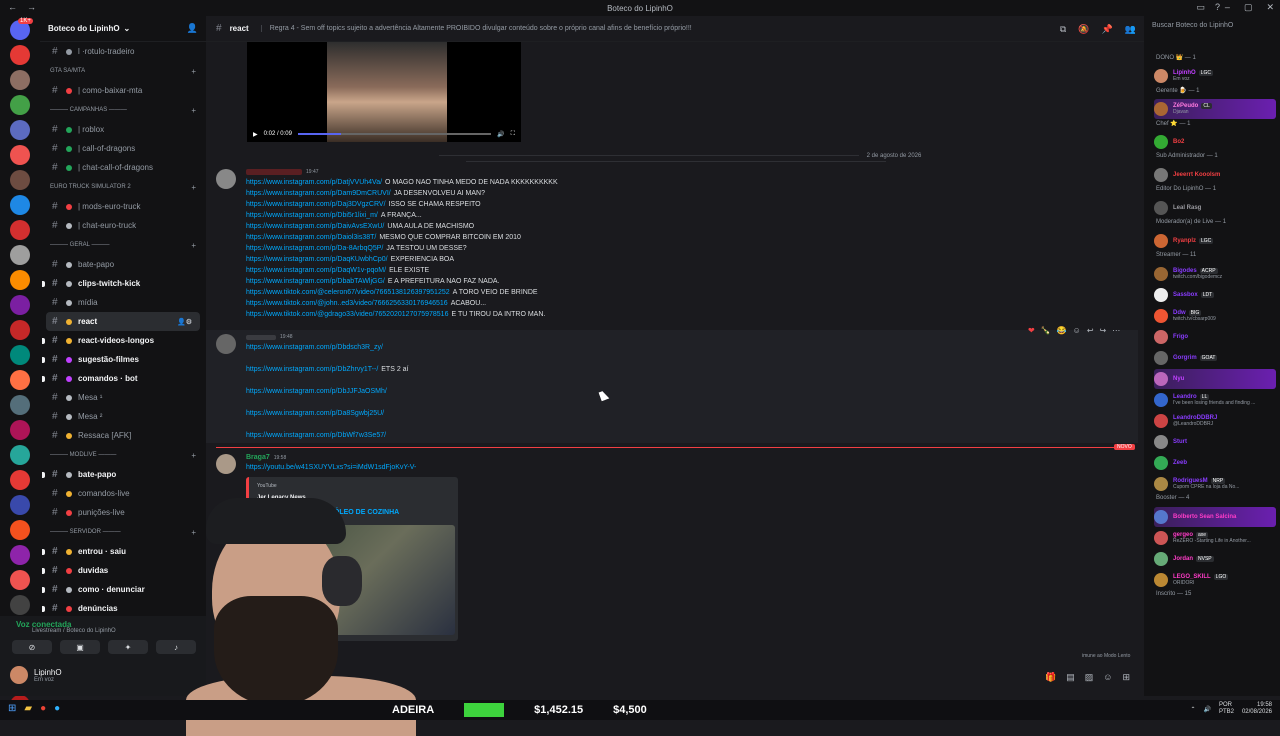 The width and height of the screenshot is (1280, 736). What do you see at coordinates (1215, 175) in the screenshot?
I see `member-item: Jeeerrt Kooolsm` at bounding box center [1215, 175].